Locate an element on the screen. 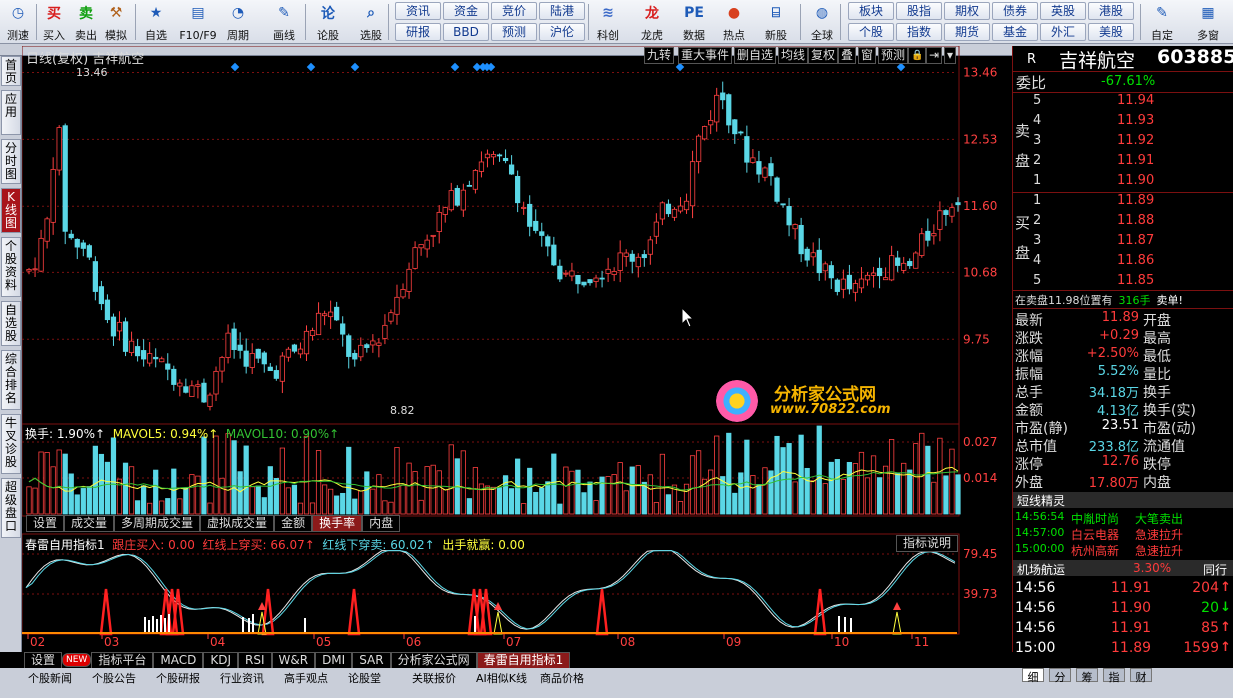 The height and width of the screenshot is (698, 1233). sell-price: 11.92 is located at coordinates (1135, 140).